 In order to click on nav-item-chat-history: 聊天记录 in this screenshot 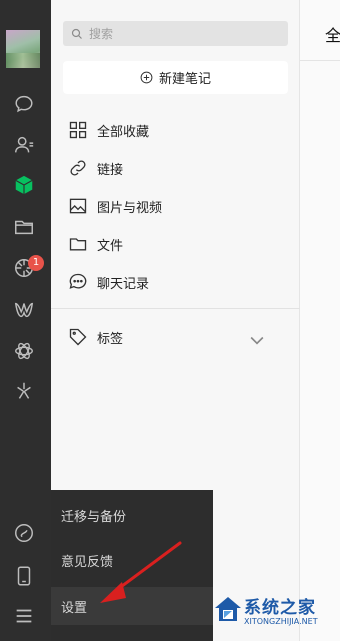, I will do `click(178, 282)`.